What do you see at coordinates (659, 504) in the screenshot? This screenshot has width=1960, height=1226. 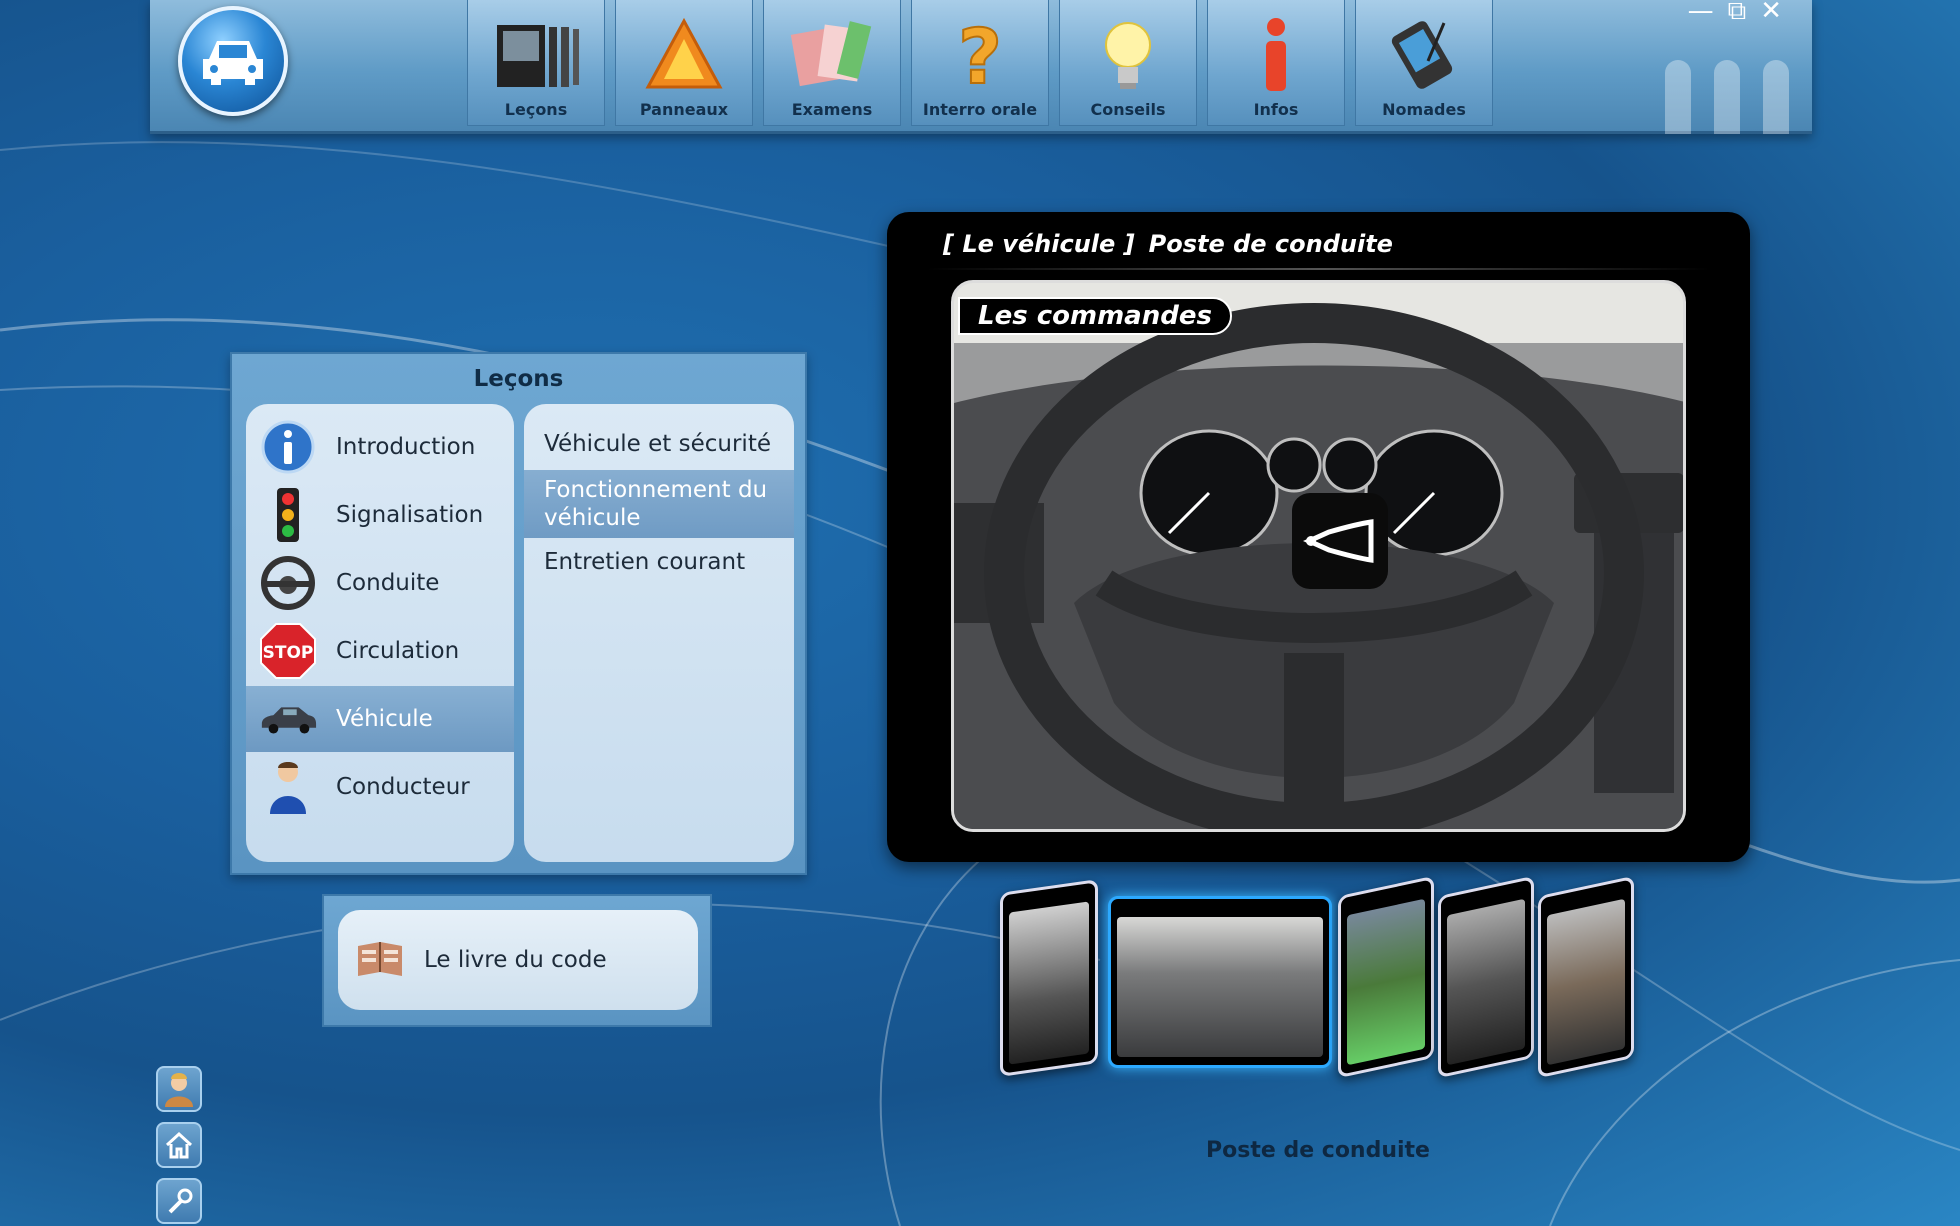 I see `subcategory-fonctionnement: Fonctionnement du véhicule` at bounding box center [659, 504].